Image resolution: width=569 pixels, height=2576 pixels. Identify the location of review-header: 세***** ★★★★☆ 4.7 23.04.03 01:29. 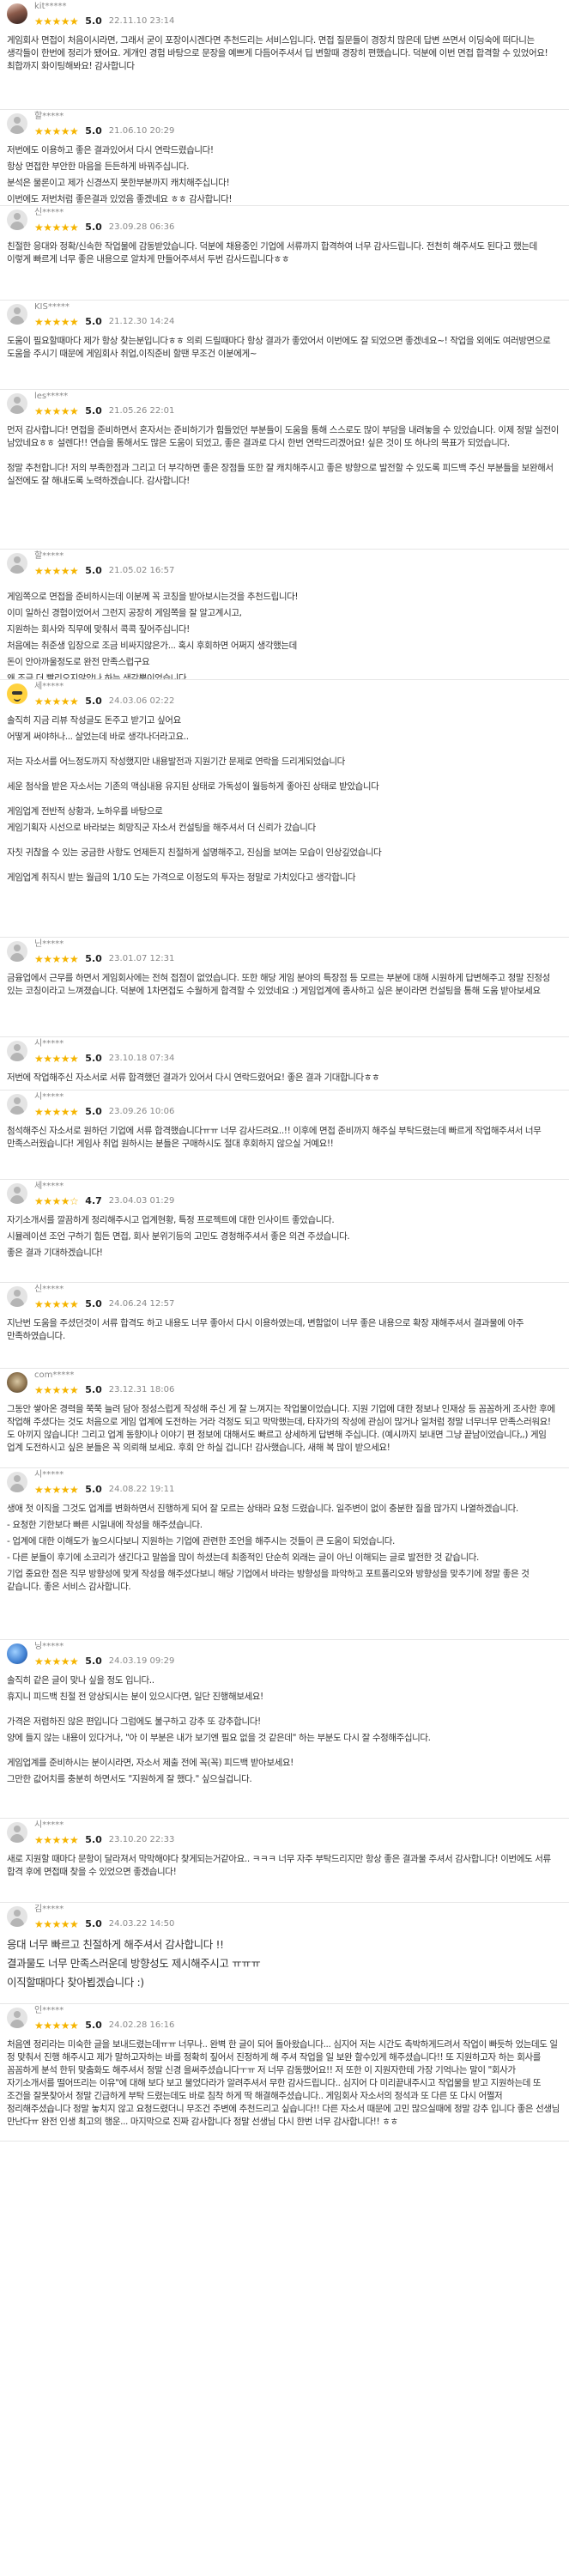
(283, 1195).